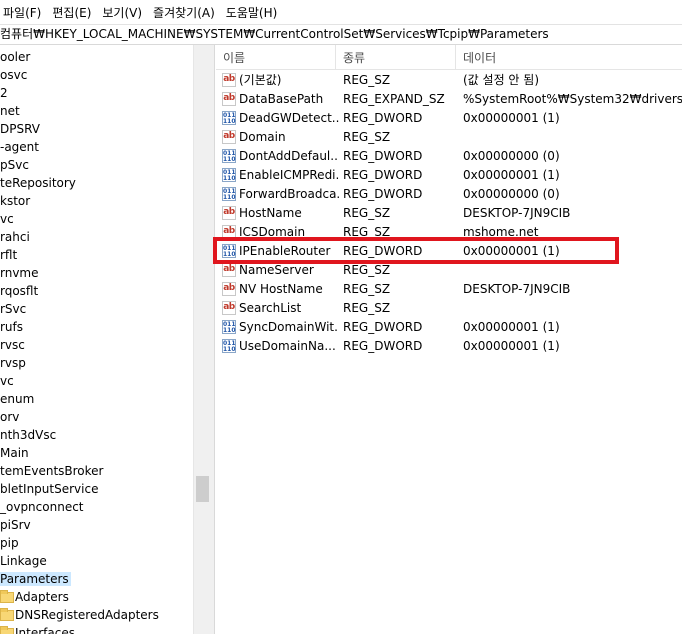 Image resolution: width=682 pixels, height=634 pixels. I want to click on tree-item-label: rqosflt, so click(19, 291).